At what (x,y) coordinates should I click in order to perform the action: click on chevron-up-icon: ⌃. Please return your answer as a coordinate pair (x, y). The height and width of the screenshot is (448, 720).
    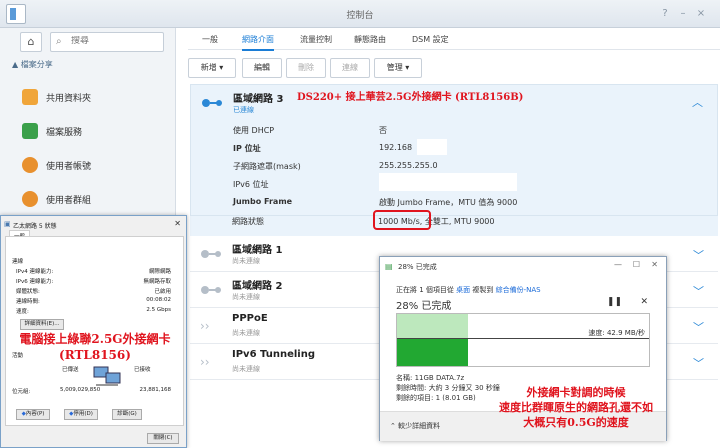
    Looking at the image, I should click on (393, 426).